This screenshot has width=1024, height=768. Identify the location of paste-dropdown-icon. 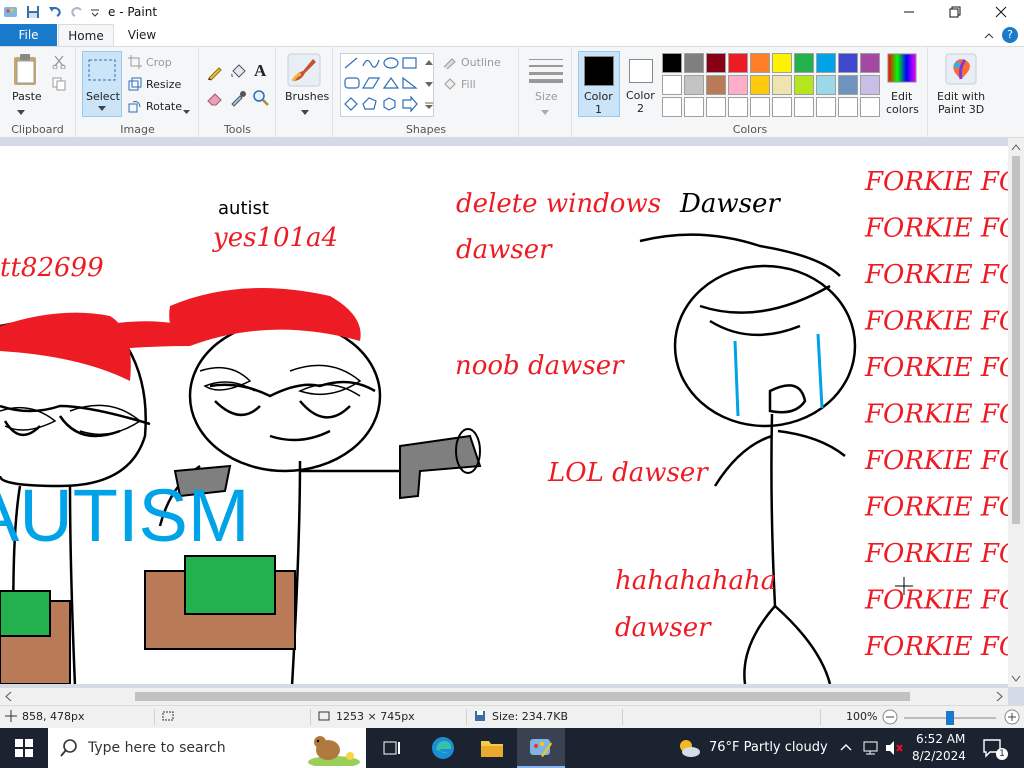
(21, 112).